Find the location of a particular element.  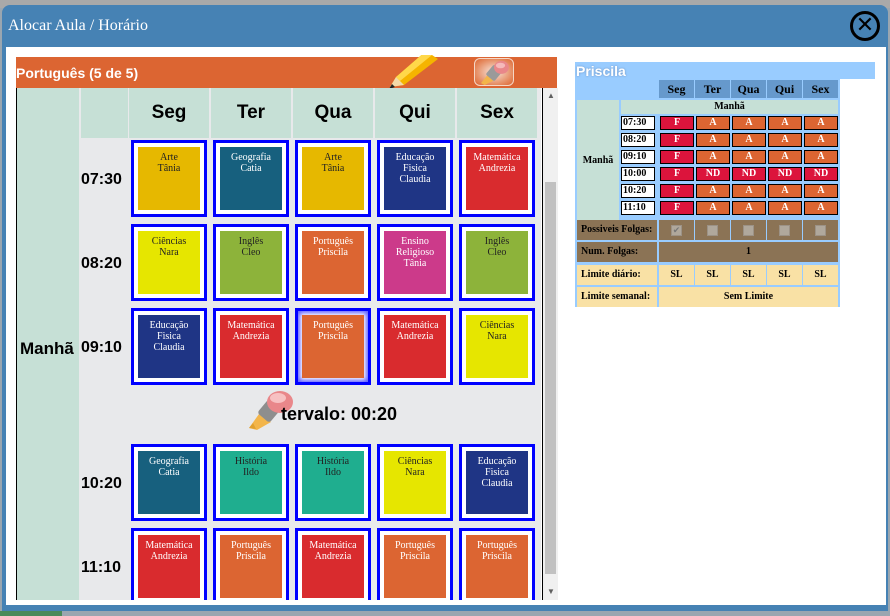

lesson-teacher: Claudia is located at coordinates (497, 483).